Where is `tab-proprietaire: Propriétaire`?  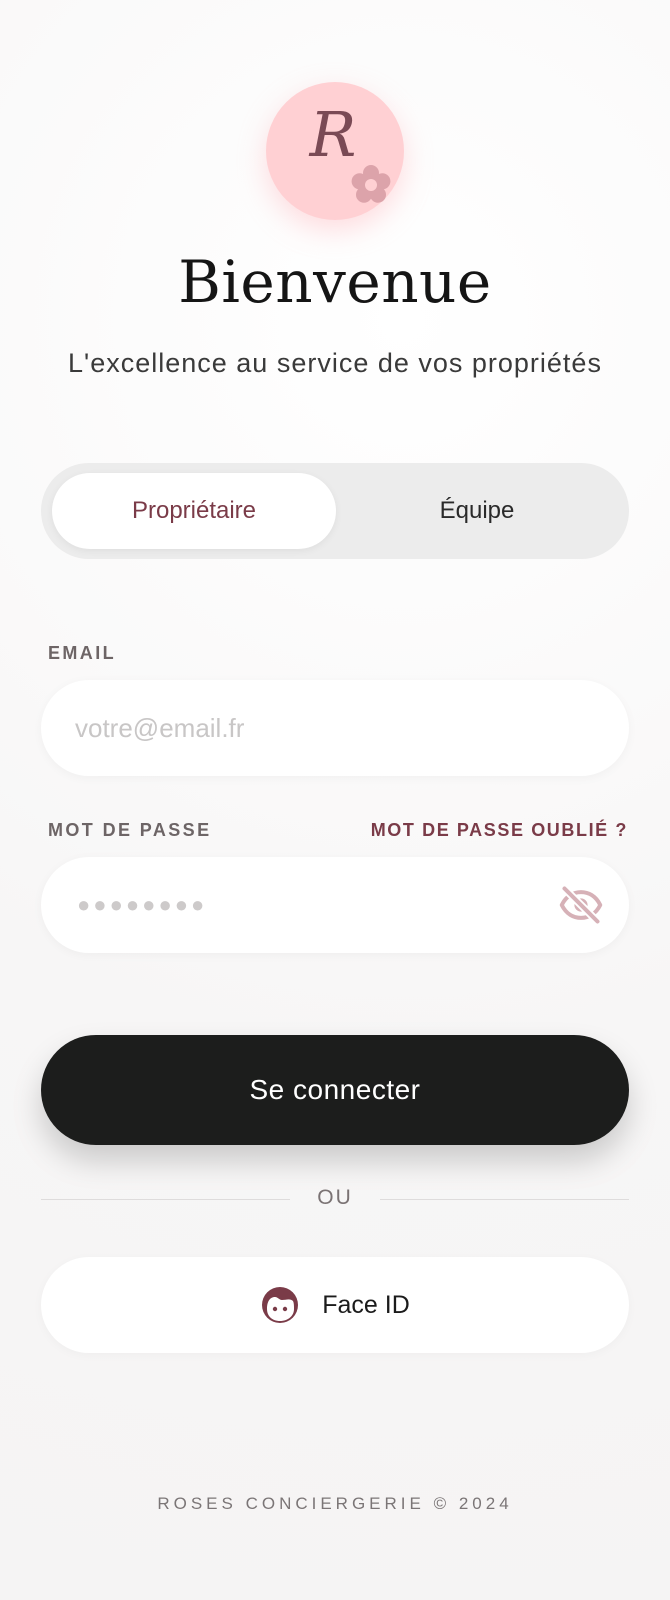
tab-proprietaire: Propriétaire is located at coordinates (194, 511).